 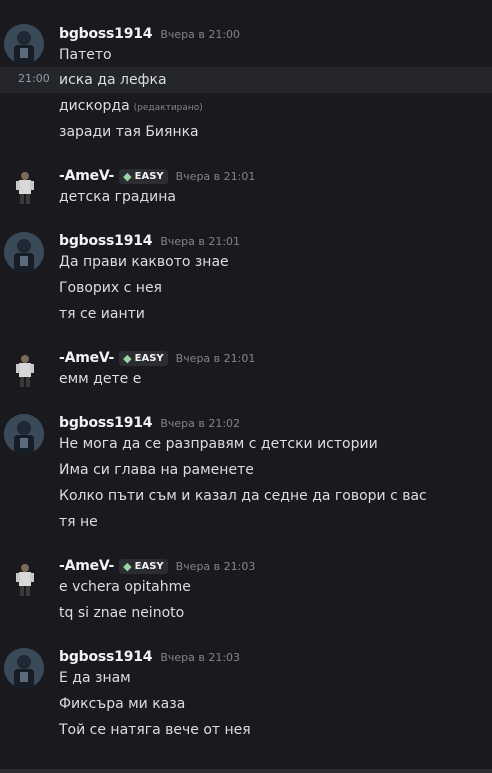 I want to click on message-text: иска да лефка, so click(x=113, y=80).